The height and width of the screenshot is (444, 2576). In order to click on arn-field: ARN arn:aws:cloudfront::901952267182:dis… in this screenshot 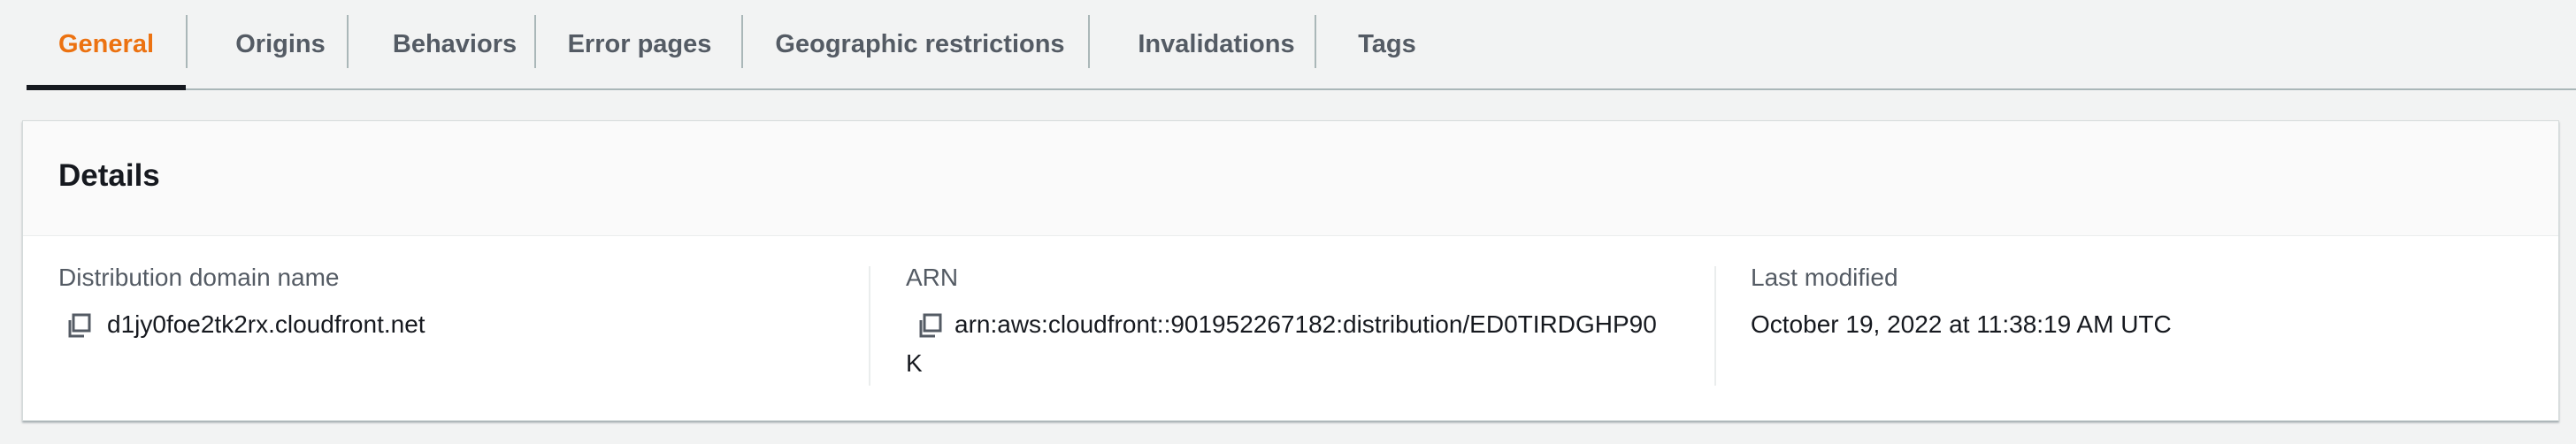, I will do `click(1313, 324)`.